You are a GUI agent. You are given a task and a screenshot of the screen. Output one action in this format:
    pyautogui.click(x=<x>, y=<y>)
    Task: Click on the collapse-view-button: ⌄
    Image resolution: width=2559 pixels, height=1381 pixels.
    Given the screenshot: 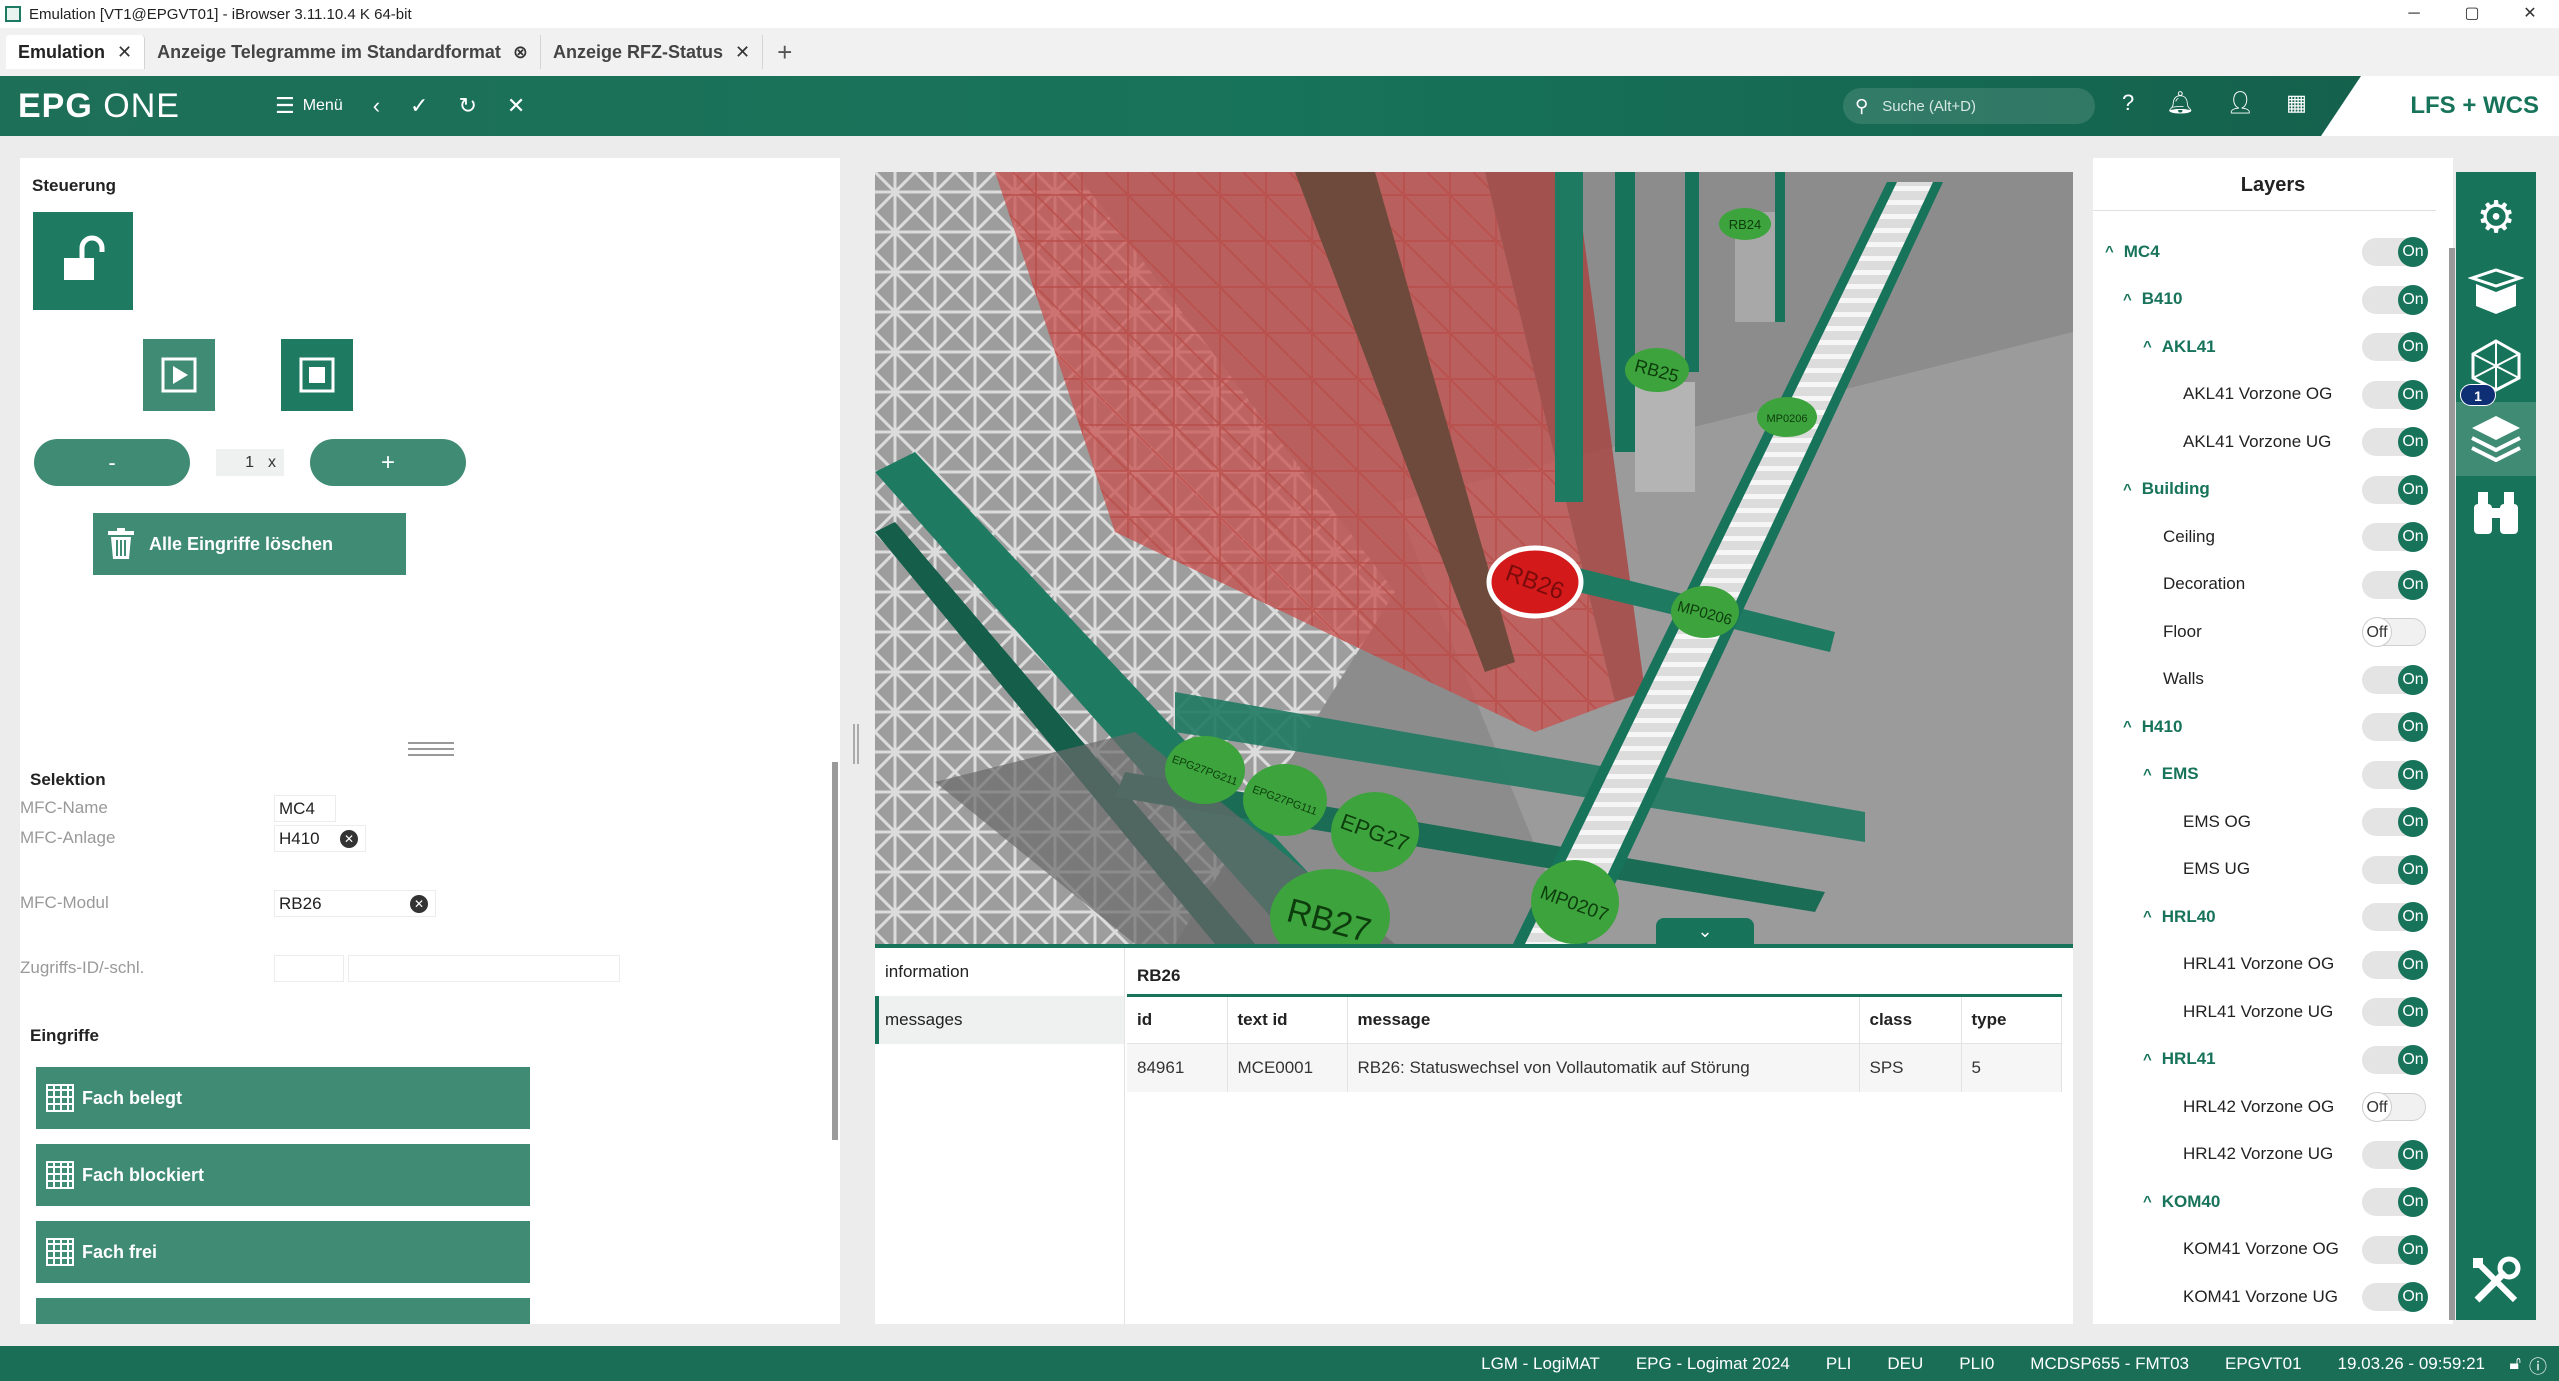 What is the action you would take?
    pyautogui.click(x=1705, y=931)
    